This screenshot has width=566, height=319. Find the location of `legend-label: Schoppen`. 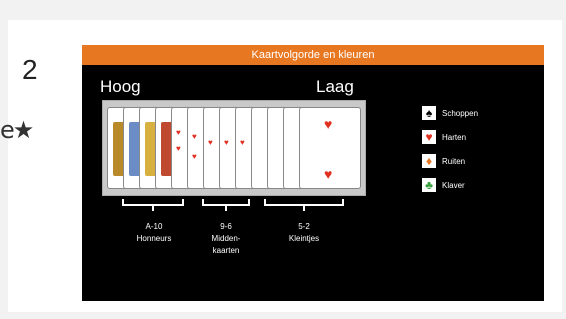

legend-label: Schoppen is located at coordinates (460, 113).